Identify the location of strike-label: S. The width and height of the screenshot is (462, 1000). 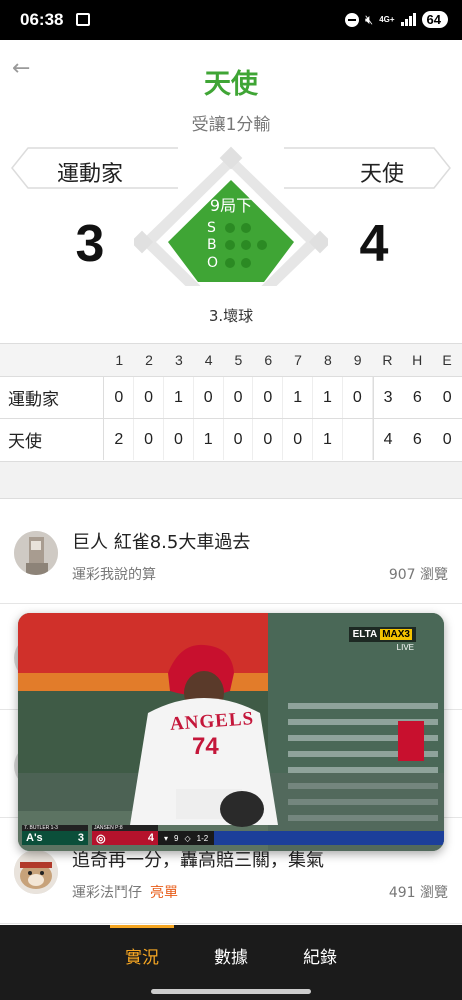
(211, 228).